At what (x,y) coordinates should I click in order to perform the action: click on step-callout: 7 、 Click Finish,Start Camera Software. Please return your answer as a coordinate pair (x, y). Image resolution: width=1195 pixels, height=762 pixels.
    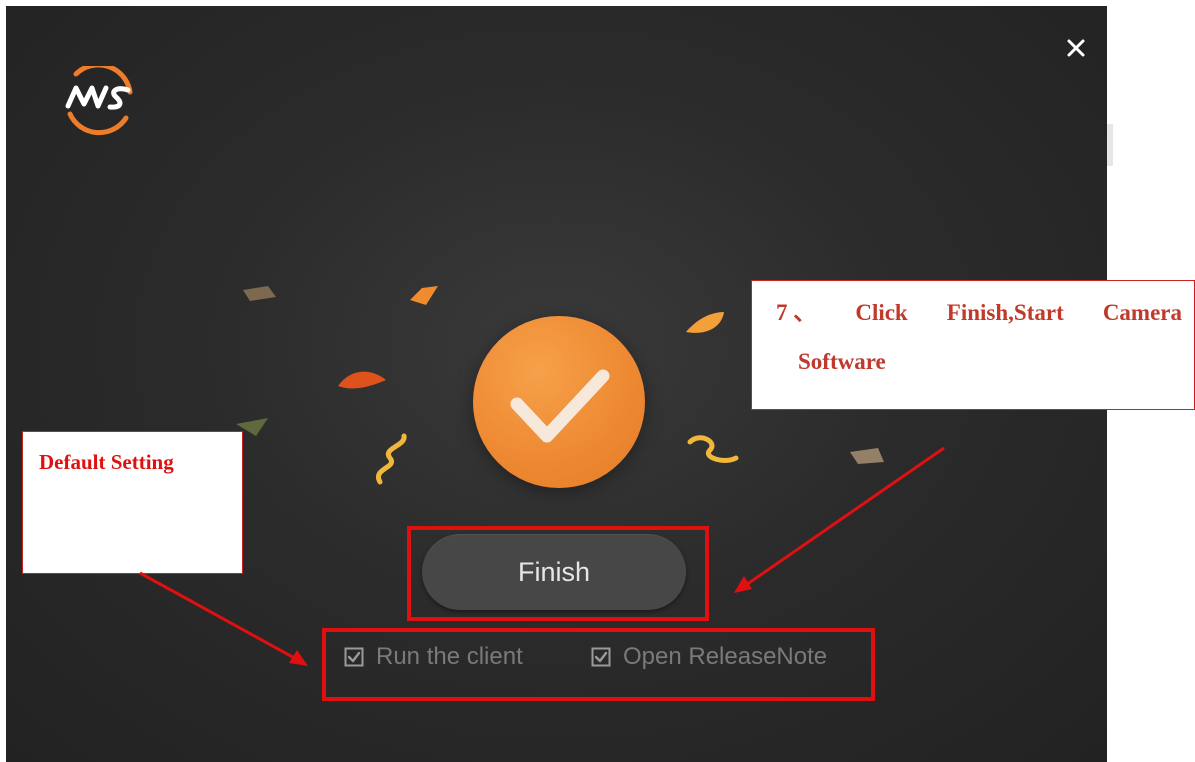
    Looking at the image, I should click on (973, 345).